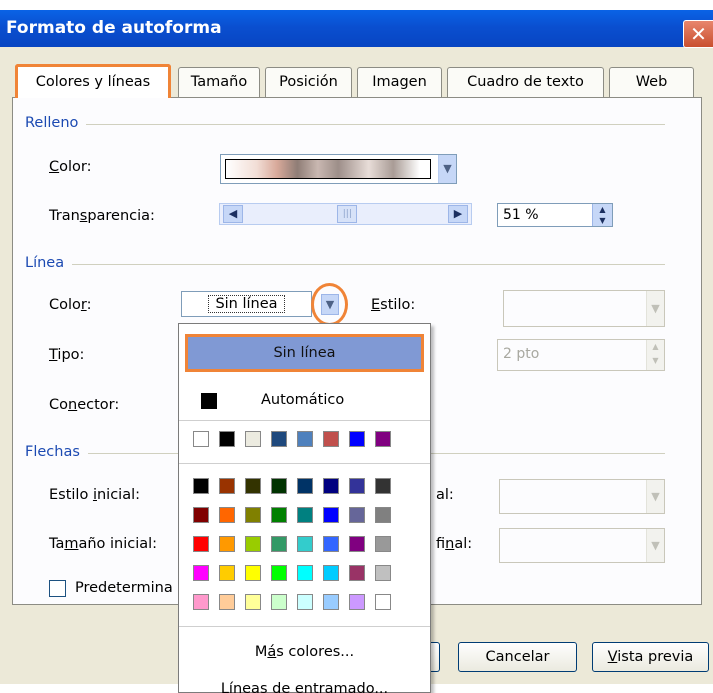 The width and height of the screenshot is (713, 693). I want to click on relleno-color-label: Color:, so click(70, 167).